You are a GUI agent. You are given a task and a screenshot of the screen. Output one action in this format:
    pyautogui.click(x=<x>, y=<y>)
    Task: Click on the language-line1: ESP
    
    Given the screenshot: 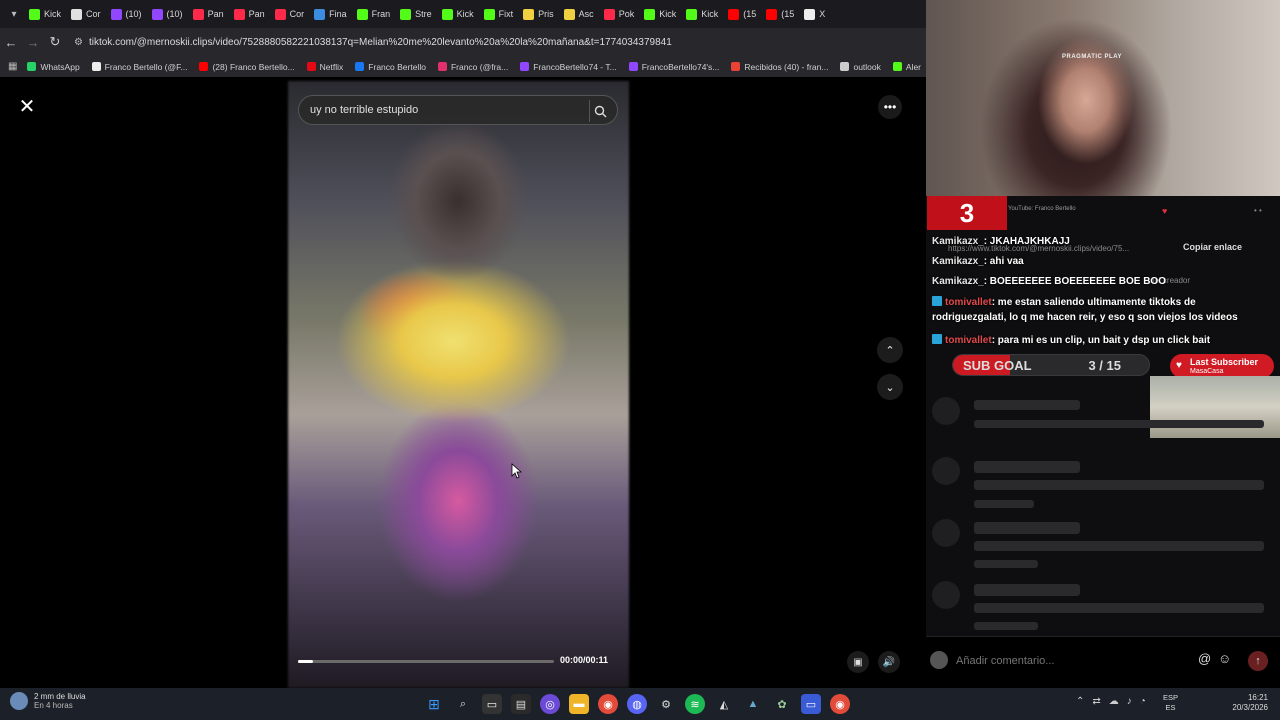 What is the action you would take?
    pyautogui.click(x=1171, y=697)
    